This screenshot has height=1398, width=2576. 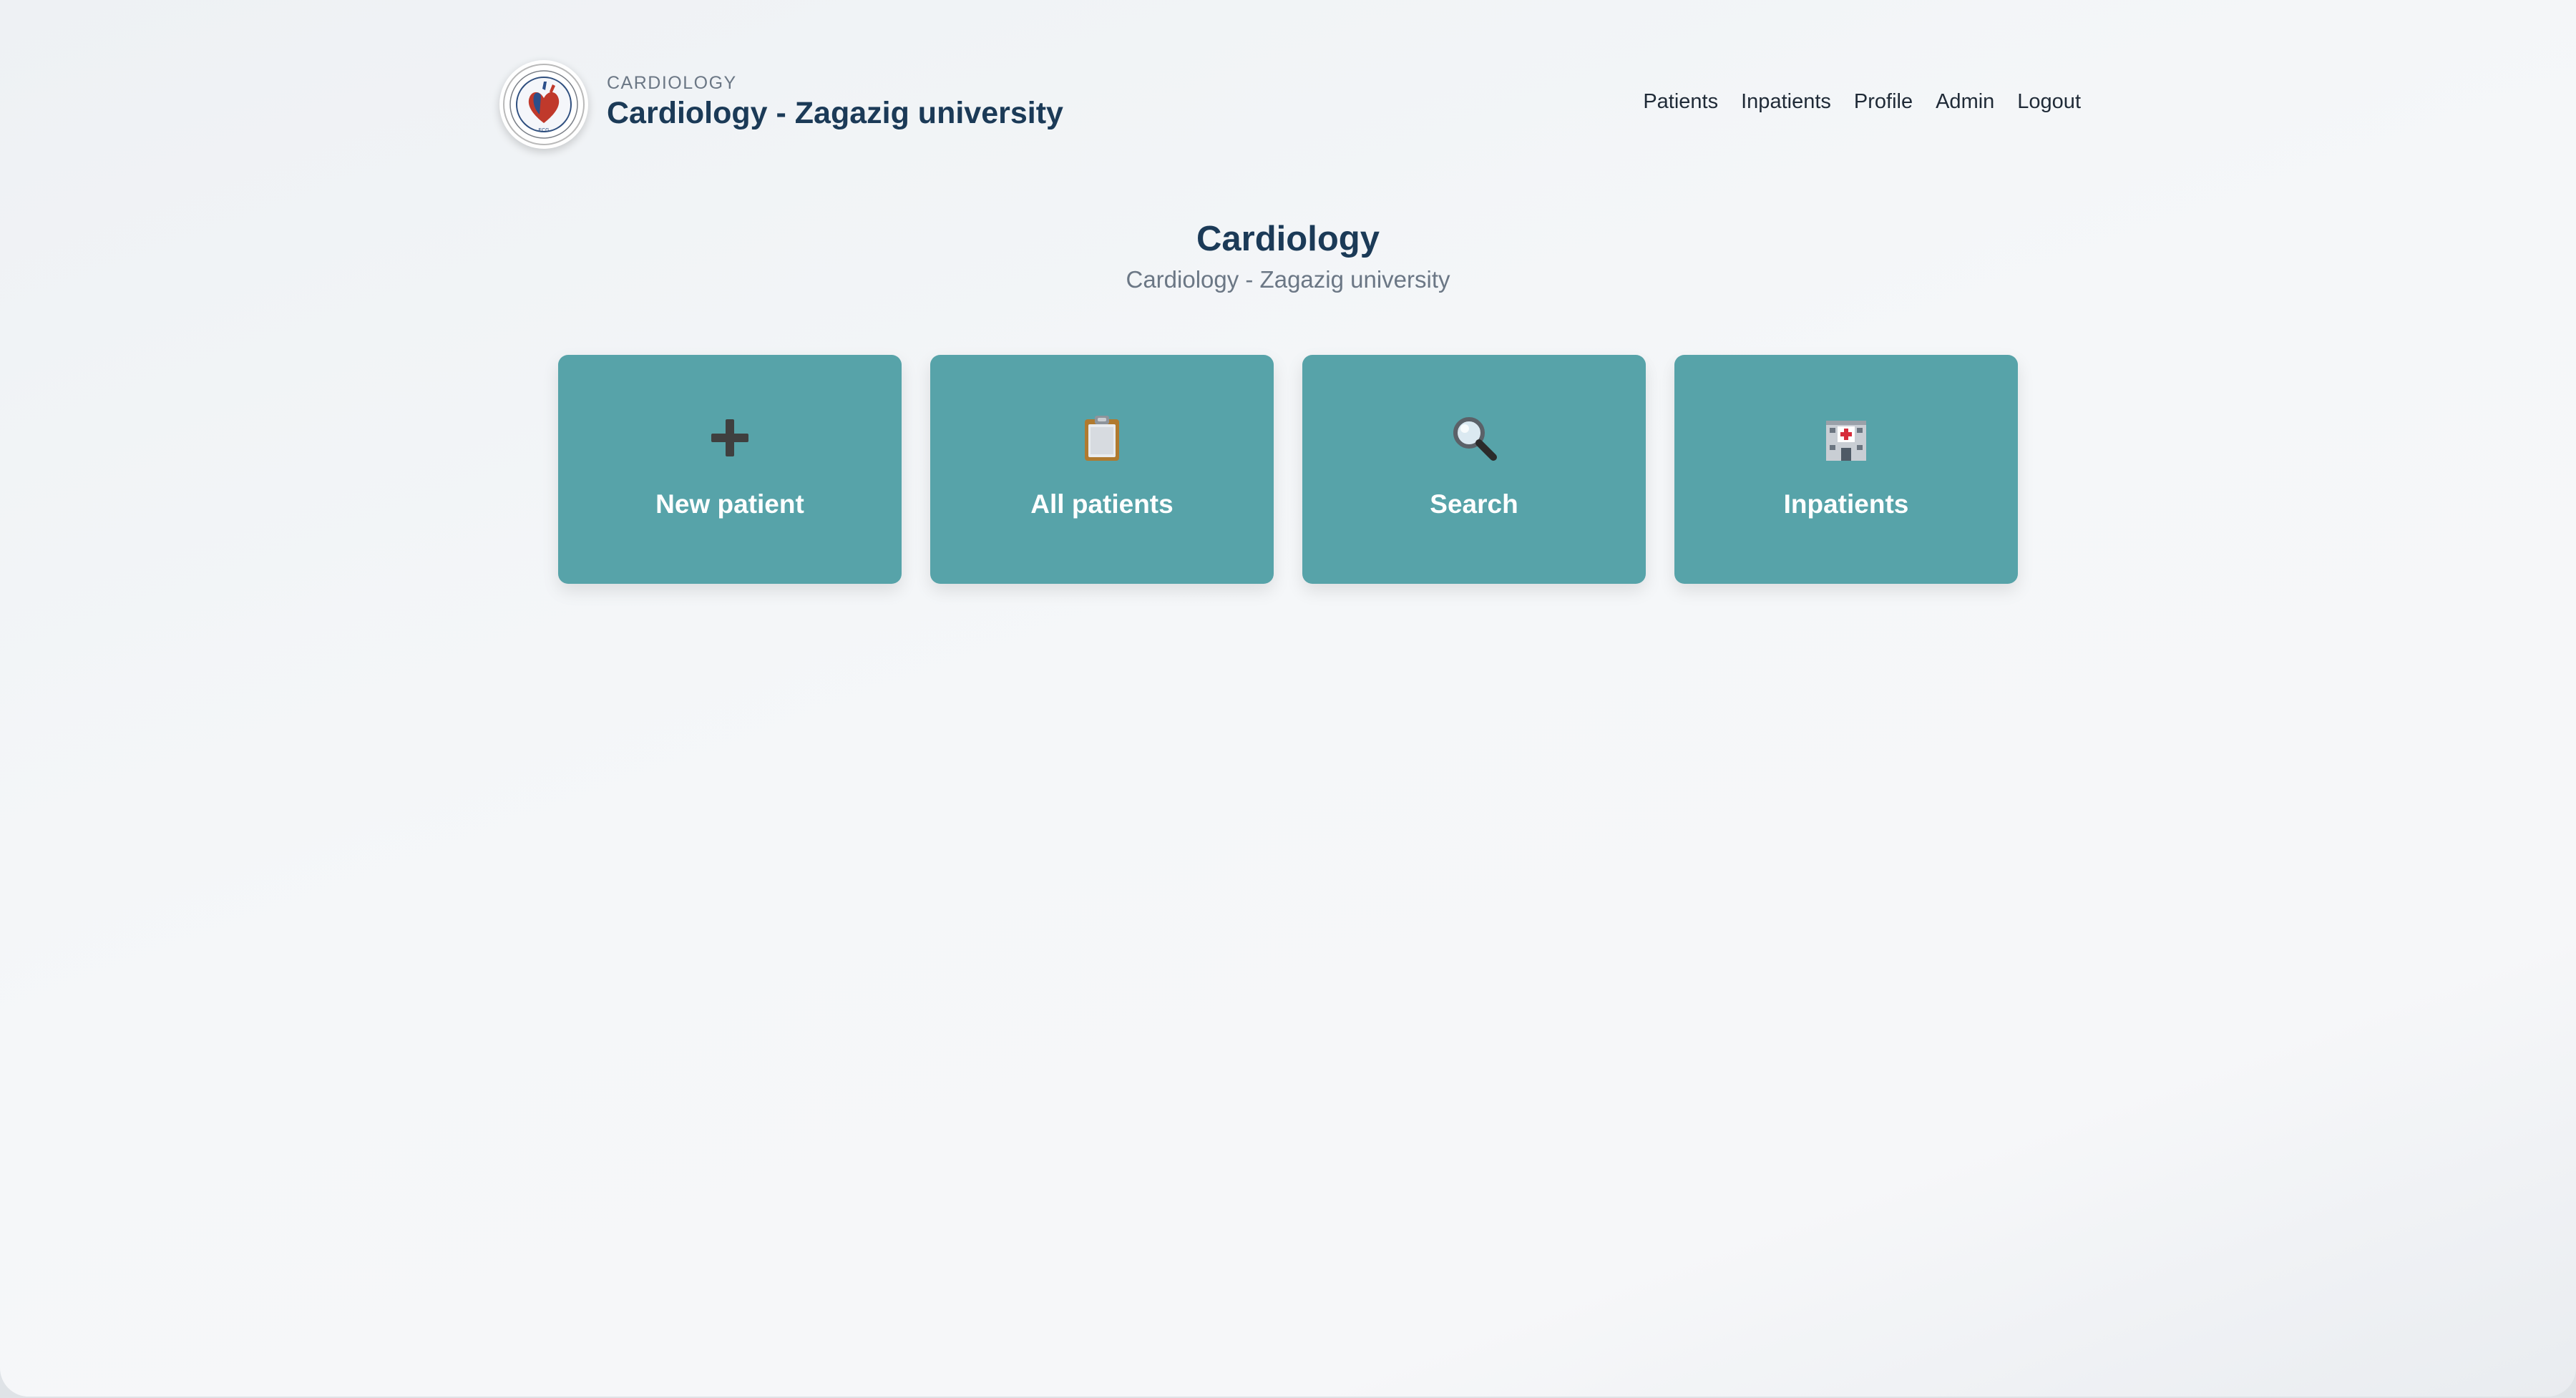 I want to click on top-nav: Patients Inpatients Profile Admin Logout, so click(x=1862, y=102).